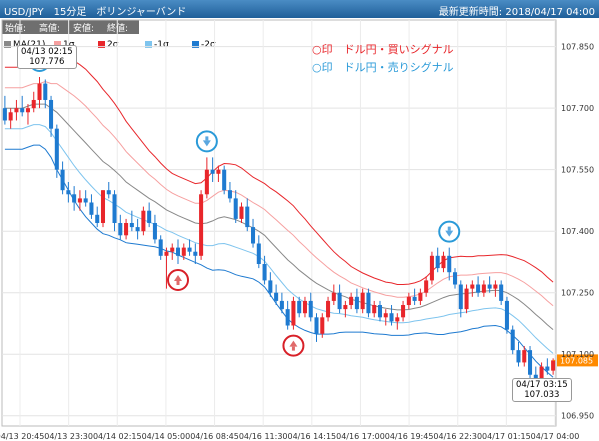 The height and width of the screenshot is (441, 599). What do you see at coordinates (409, 436) in the screenshot?
I see `x-tick-label: 04/16 19:45` at bounding box center [409, 436].